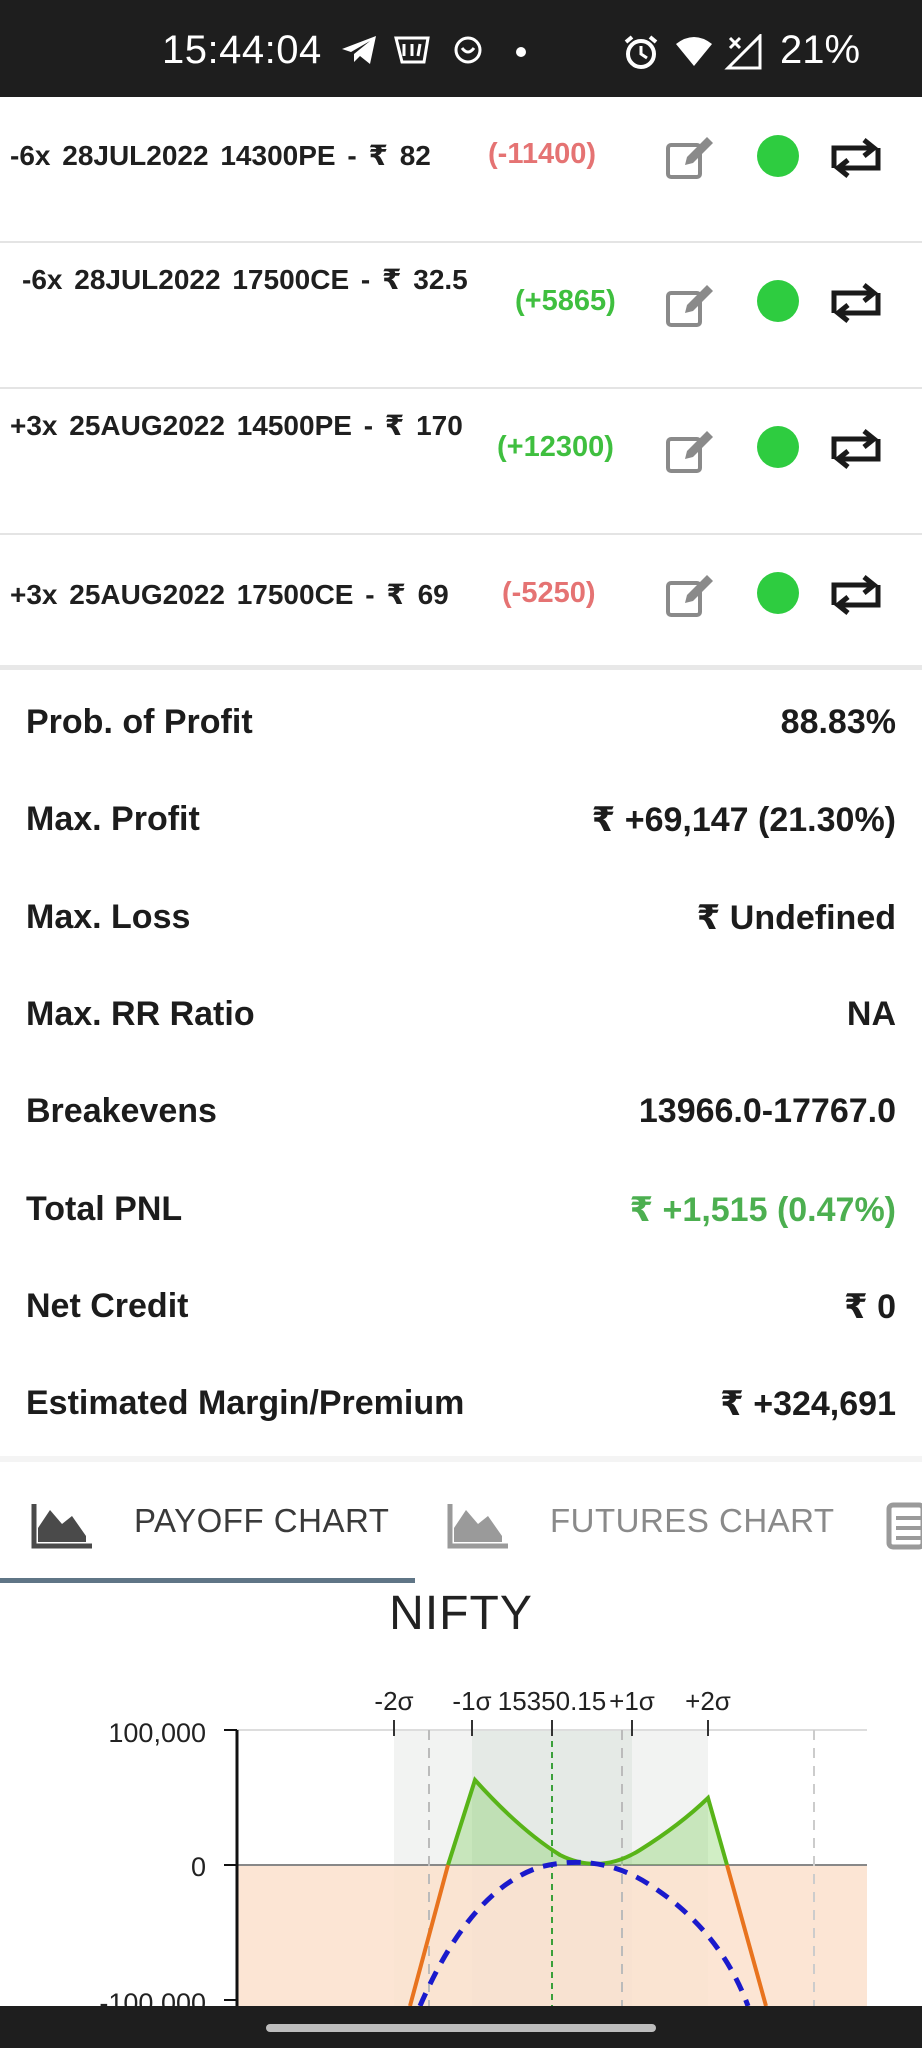 The image size is (922, 2048). Describe the element at coordinates (708, 1701) in the screenshot. I see `sigma-label: +2σ` at that location.